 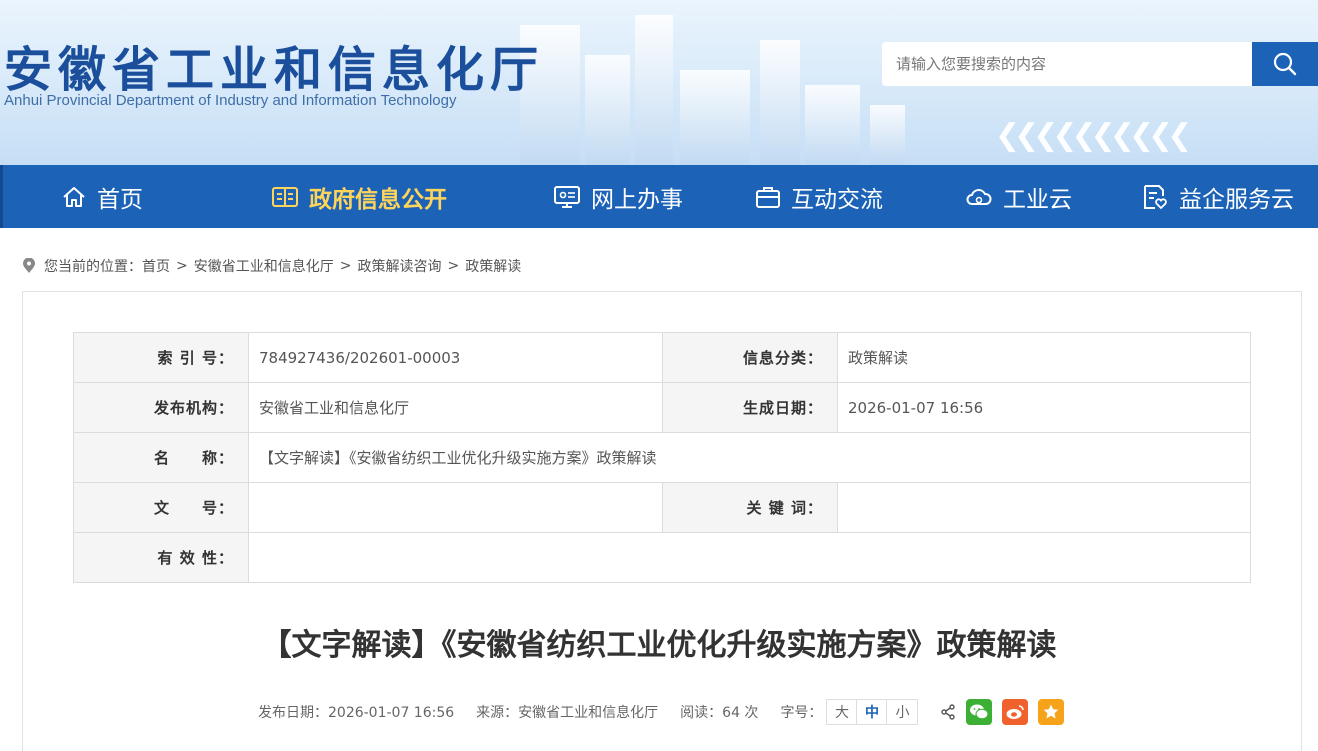 What do you see at coordinates (1037, 199) in the screenshot?
I see `nav-label: 工业云` at bounding box center [1037, 199].